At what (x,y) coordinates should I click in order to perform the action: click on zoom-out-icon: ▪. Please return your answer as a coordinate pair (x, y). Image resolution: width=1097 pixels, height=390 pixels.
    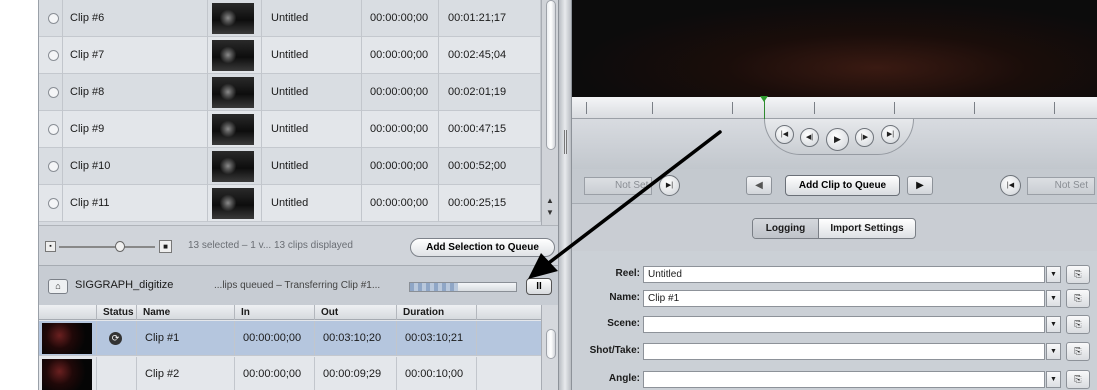
    Looking at the image, I should click on (50, 246).